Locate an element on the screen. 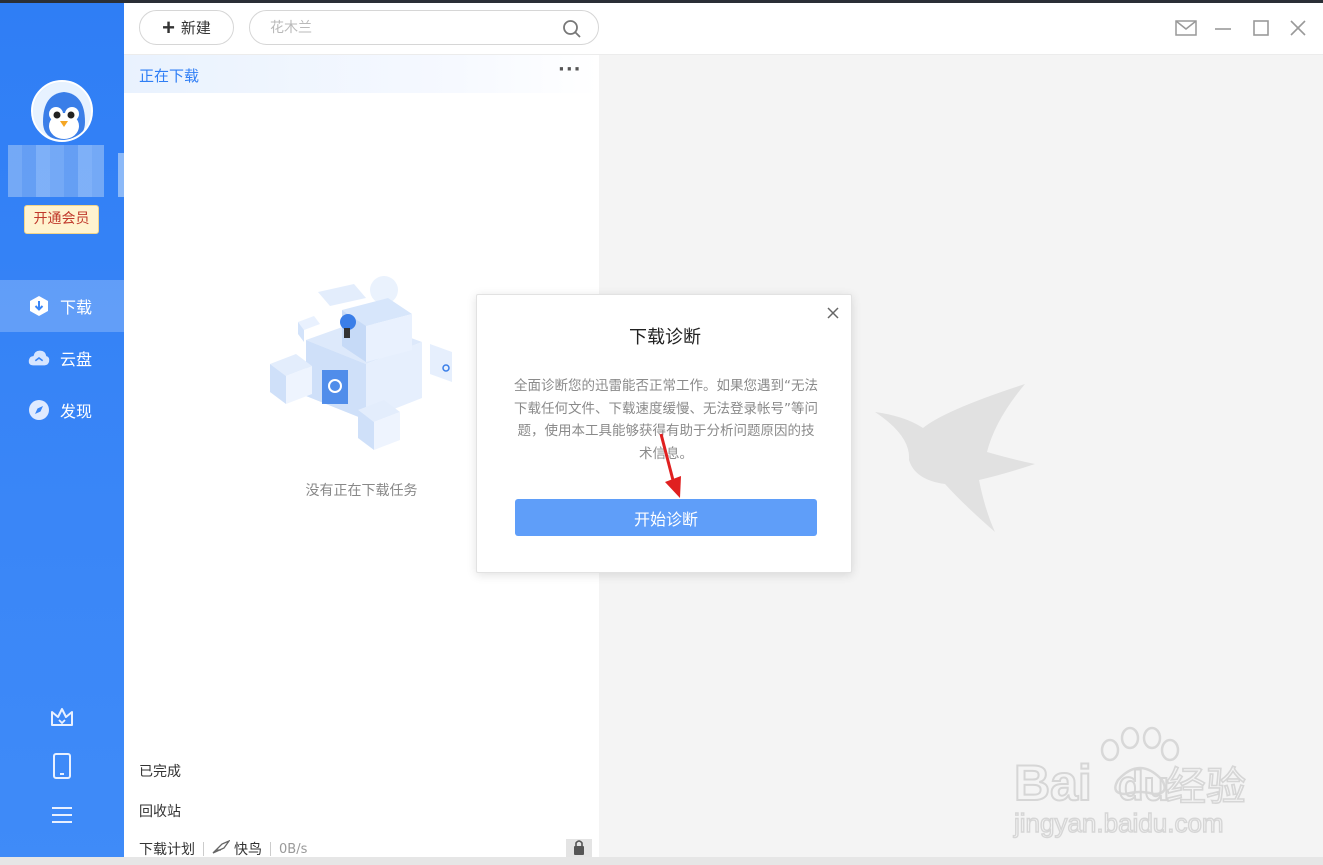 The width and height of the screenshot is (1323, 865). download-icon is located at coordinates (39, 306).